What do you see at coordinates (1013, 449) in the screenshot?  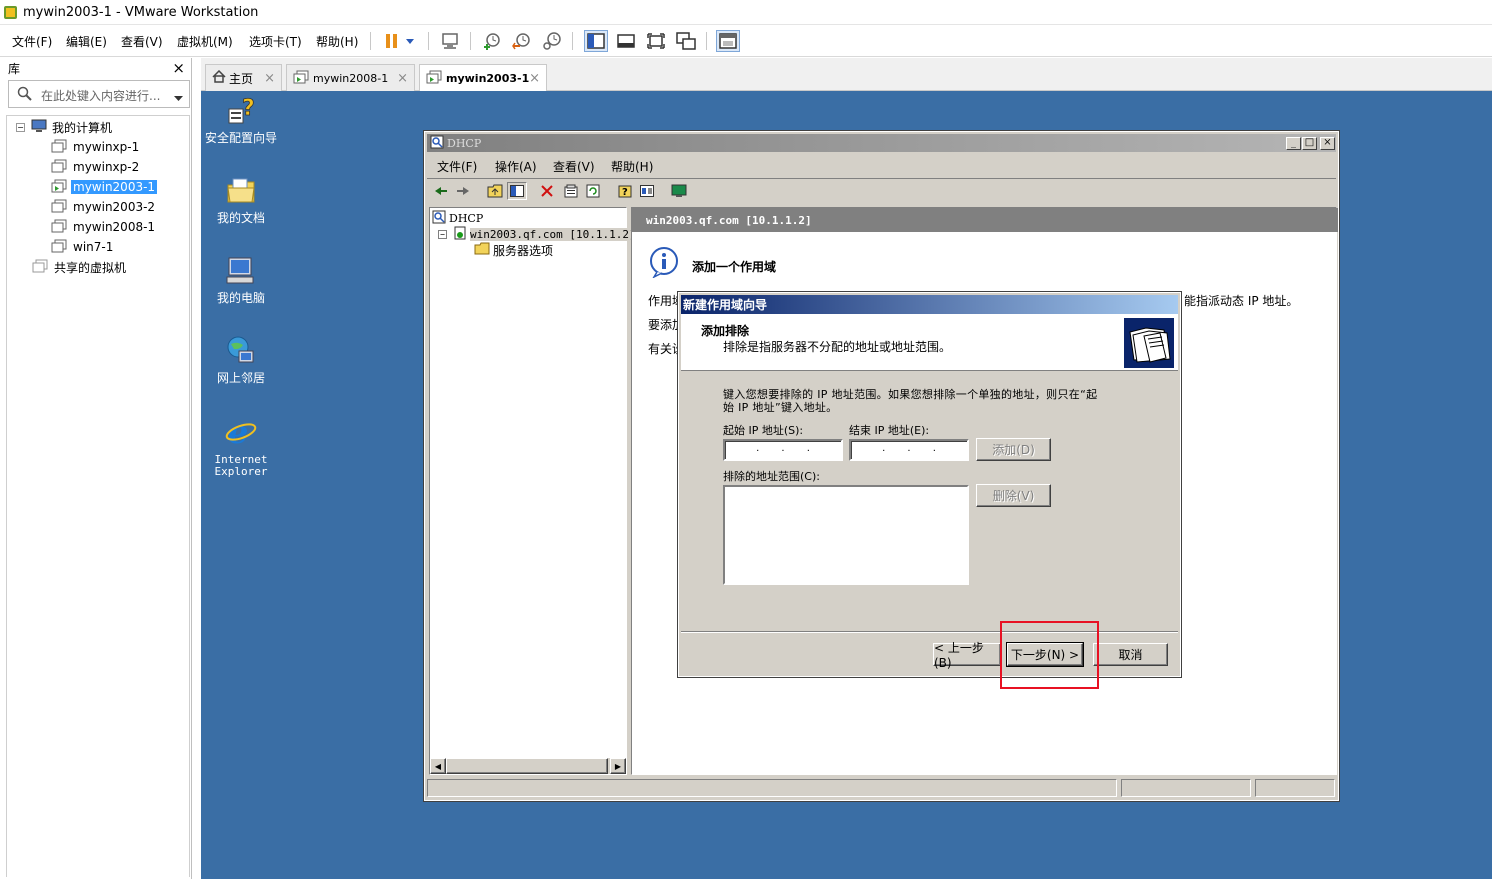 I see `add-exclusion-button: 添加(D)` at bounding box center [1013, 449].